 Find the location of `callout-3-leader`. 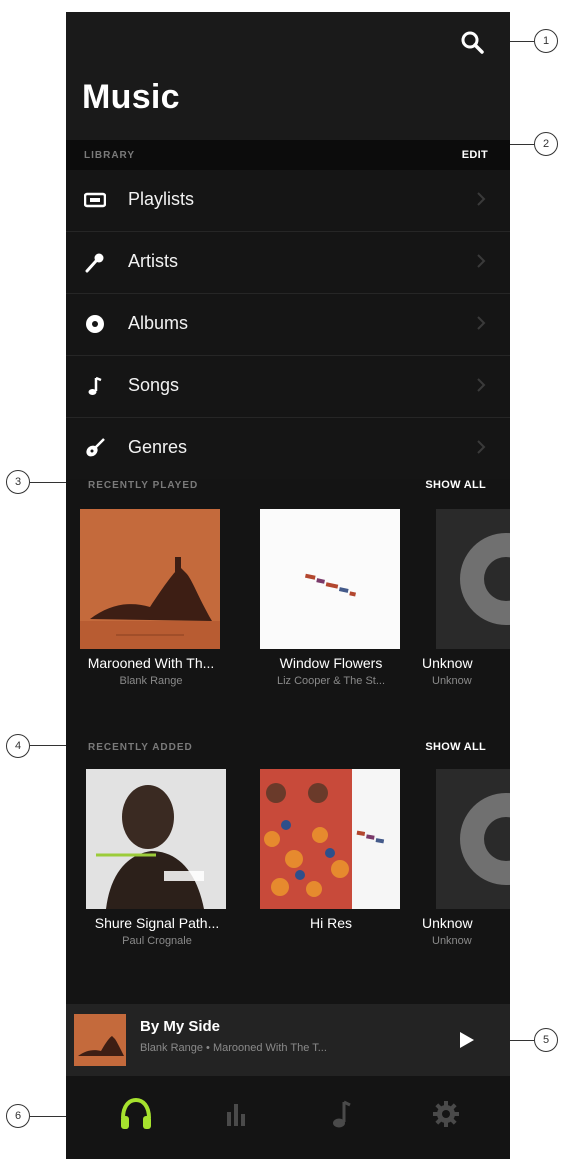

callout-3-leader is located at coordinates (50, 482).